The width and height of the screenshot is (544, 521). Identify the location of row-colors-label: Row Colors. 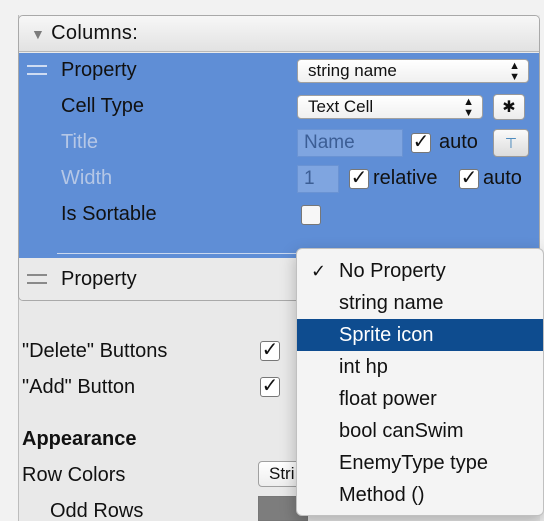
(74, 475).